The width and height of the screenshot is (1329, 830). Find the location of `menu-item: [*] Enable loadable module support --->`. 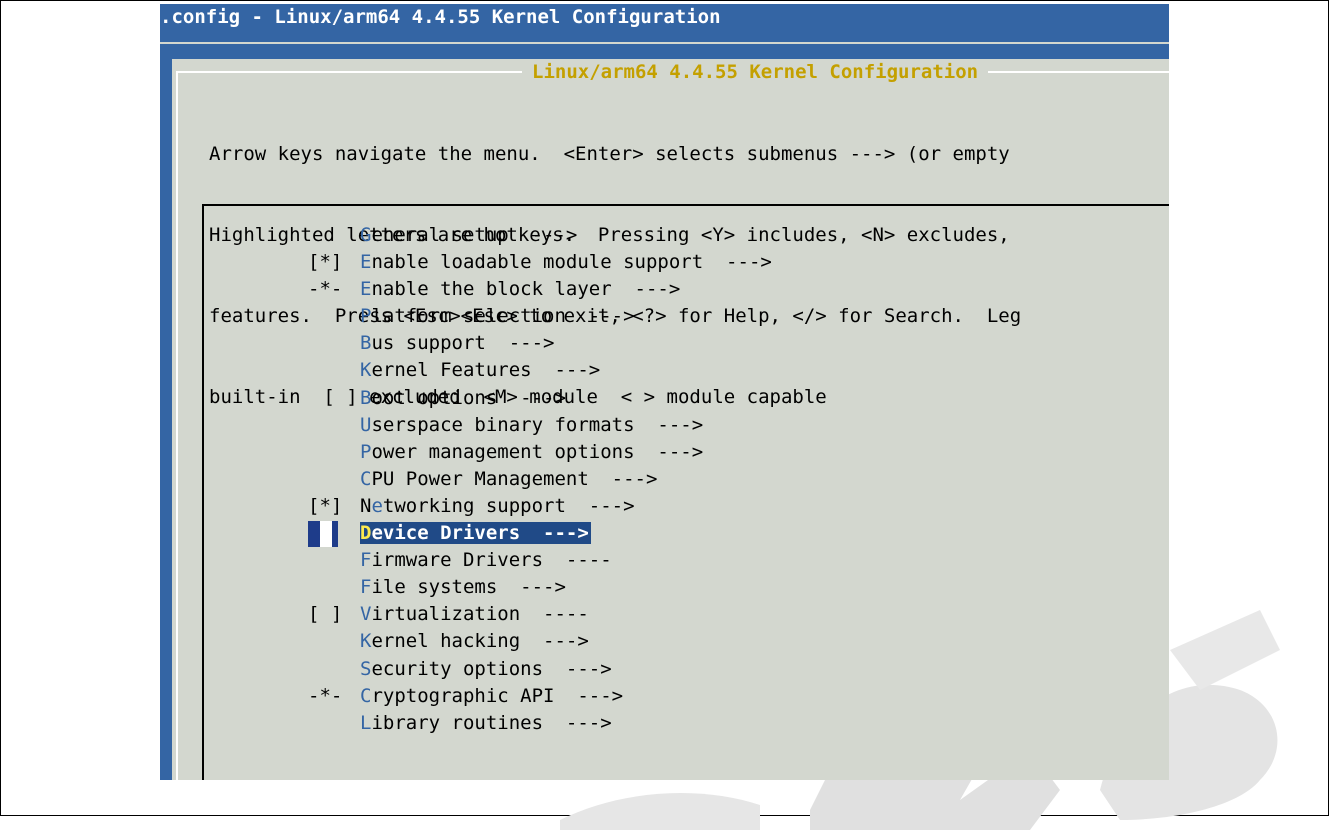

menu-item: [*] Enable loadable module support ---> is located at coordinates (540, 262).